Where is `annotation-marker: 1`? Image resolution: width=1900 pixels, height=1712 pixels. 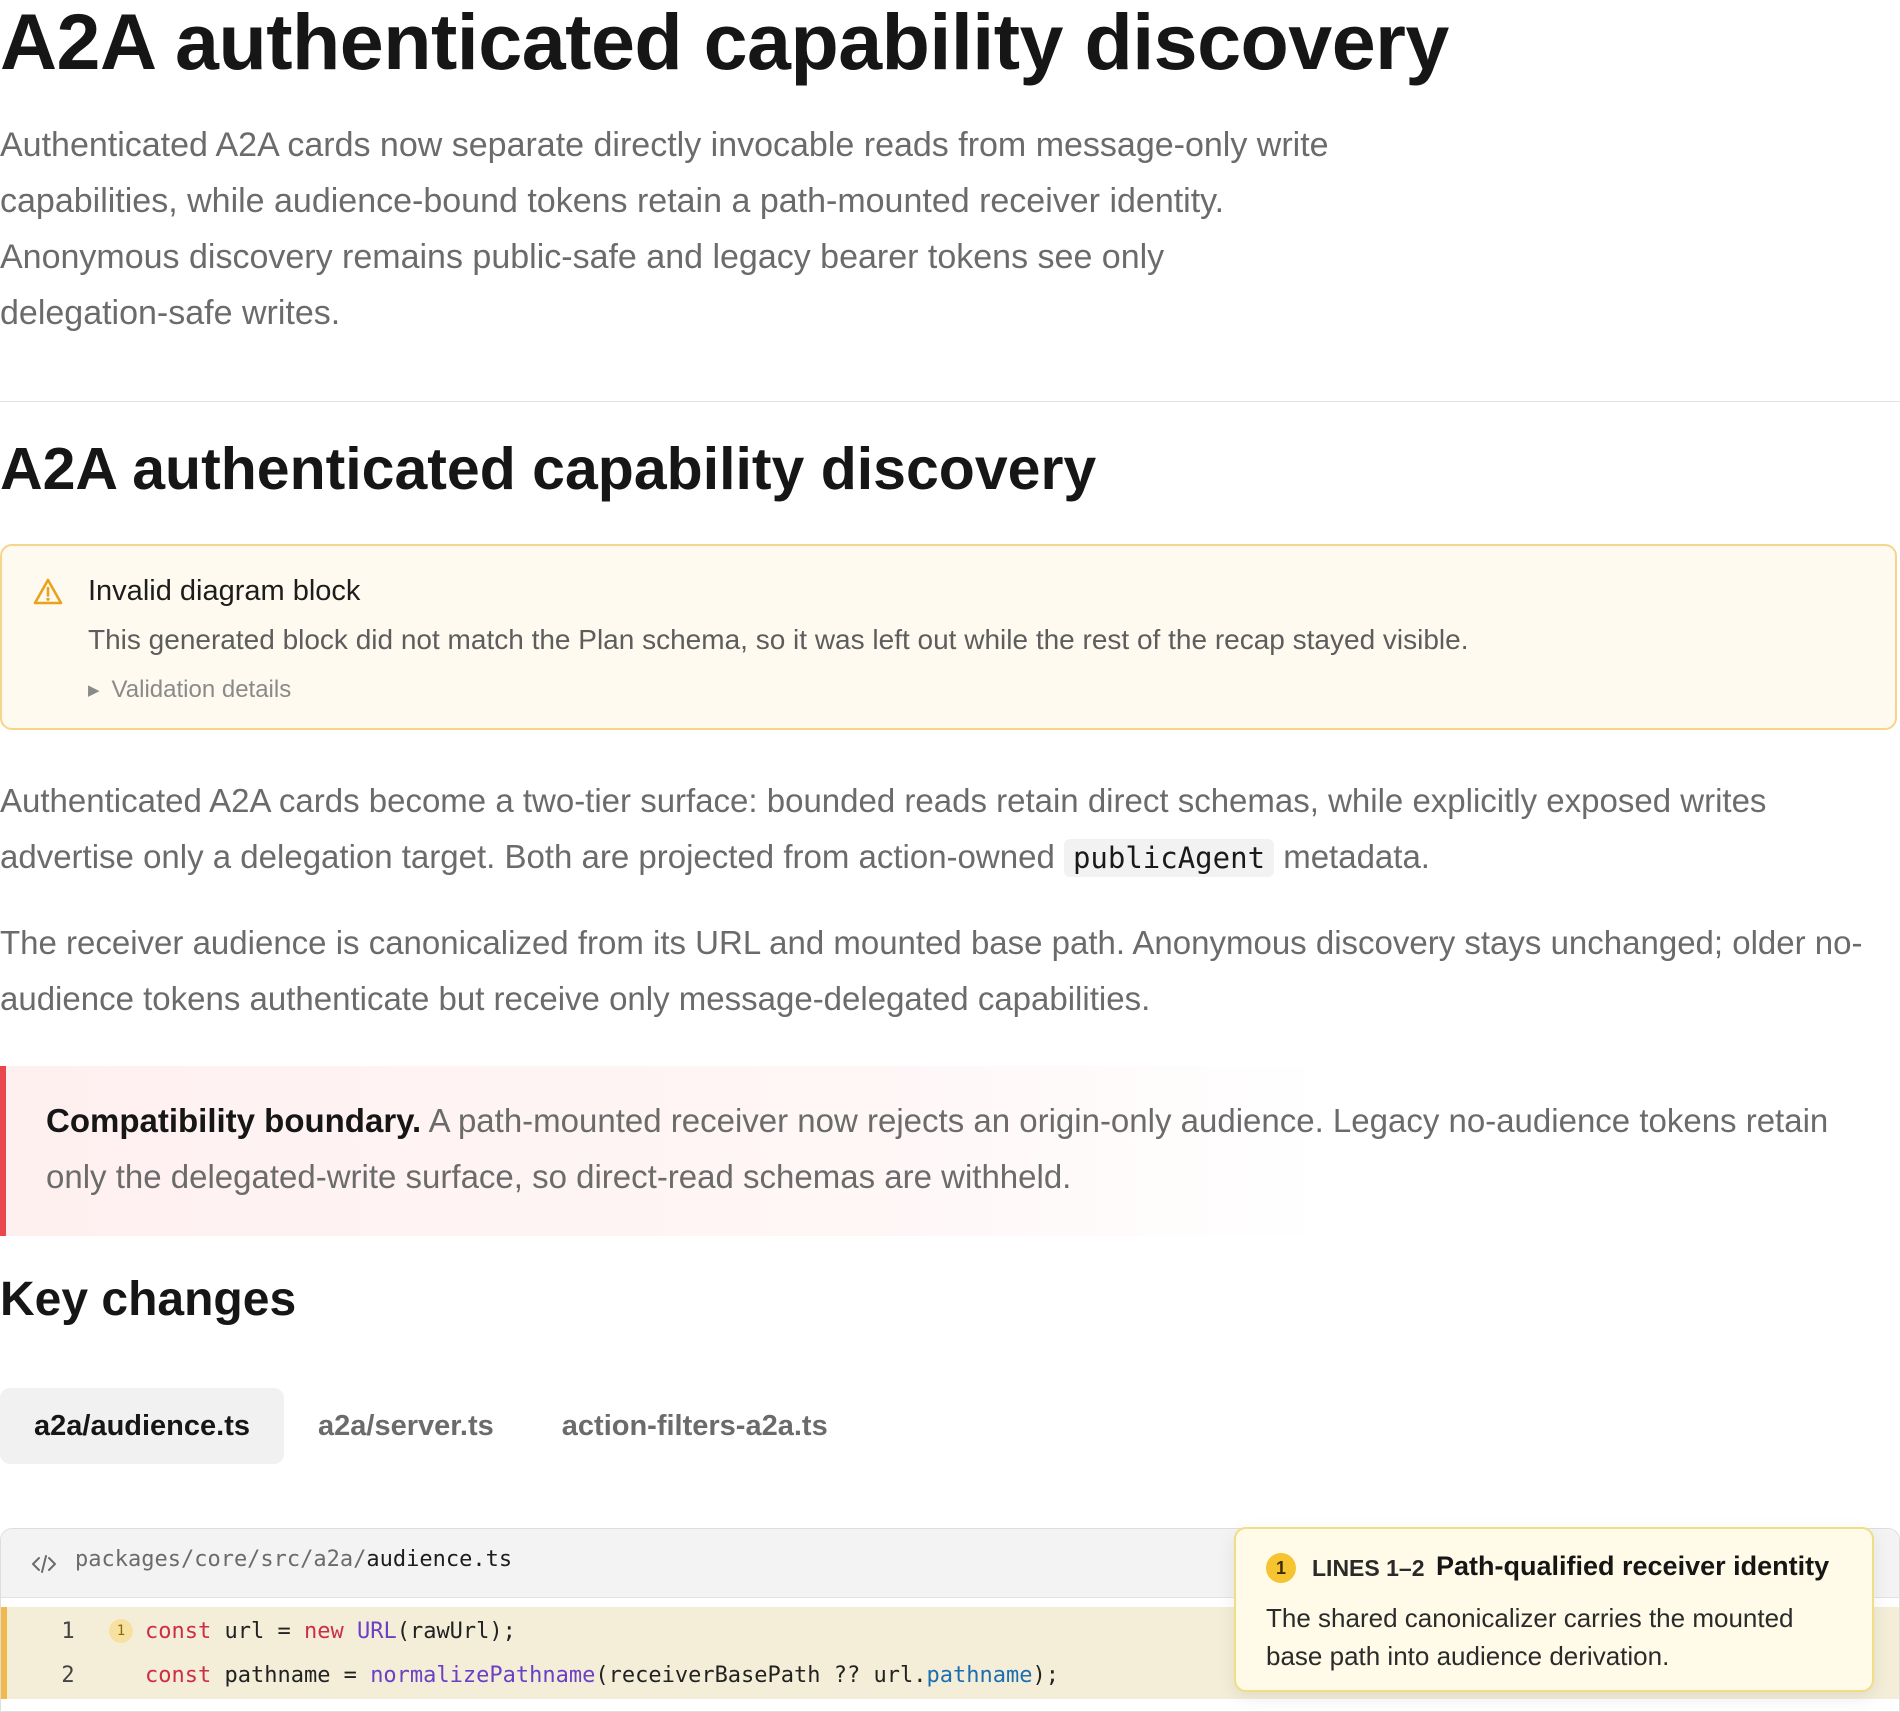
annotation-marker: 1 is located at coordinates (121, 1631).